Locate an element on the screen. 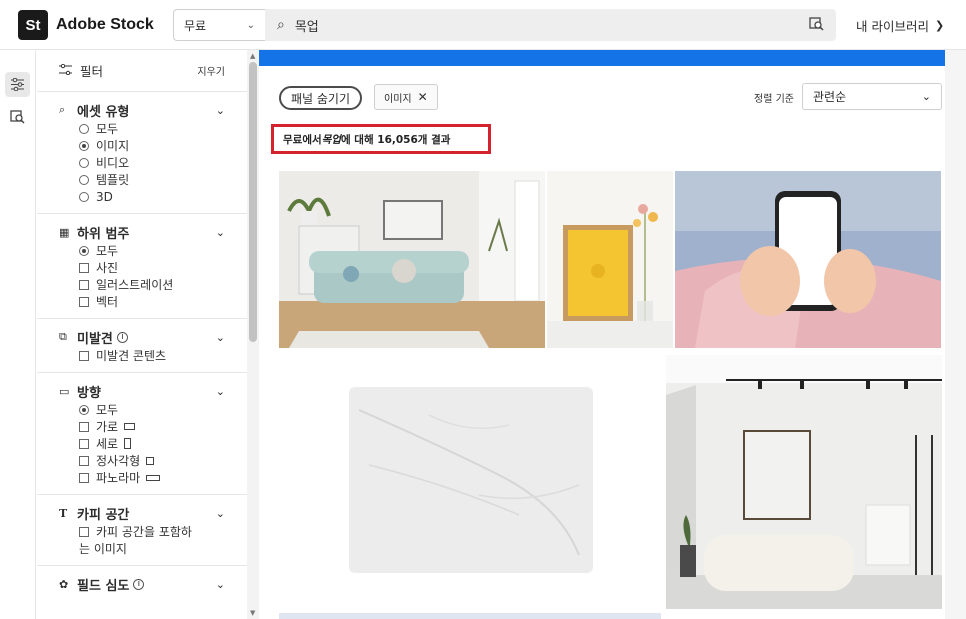 Image resolution: width=966 pixels, height=619 pixels. panorama-shape-icon is located at coordinates (153, 477).